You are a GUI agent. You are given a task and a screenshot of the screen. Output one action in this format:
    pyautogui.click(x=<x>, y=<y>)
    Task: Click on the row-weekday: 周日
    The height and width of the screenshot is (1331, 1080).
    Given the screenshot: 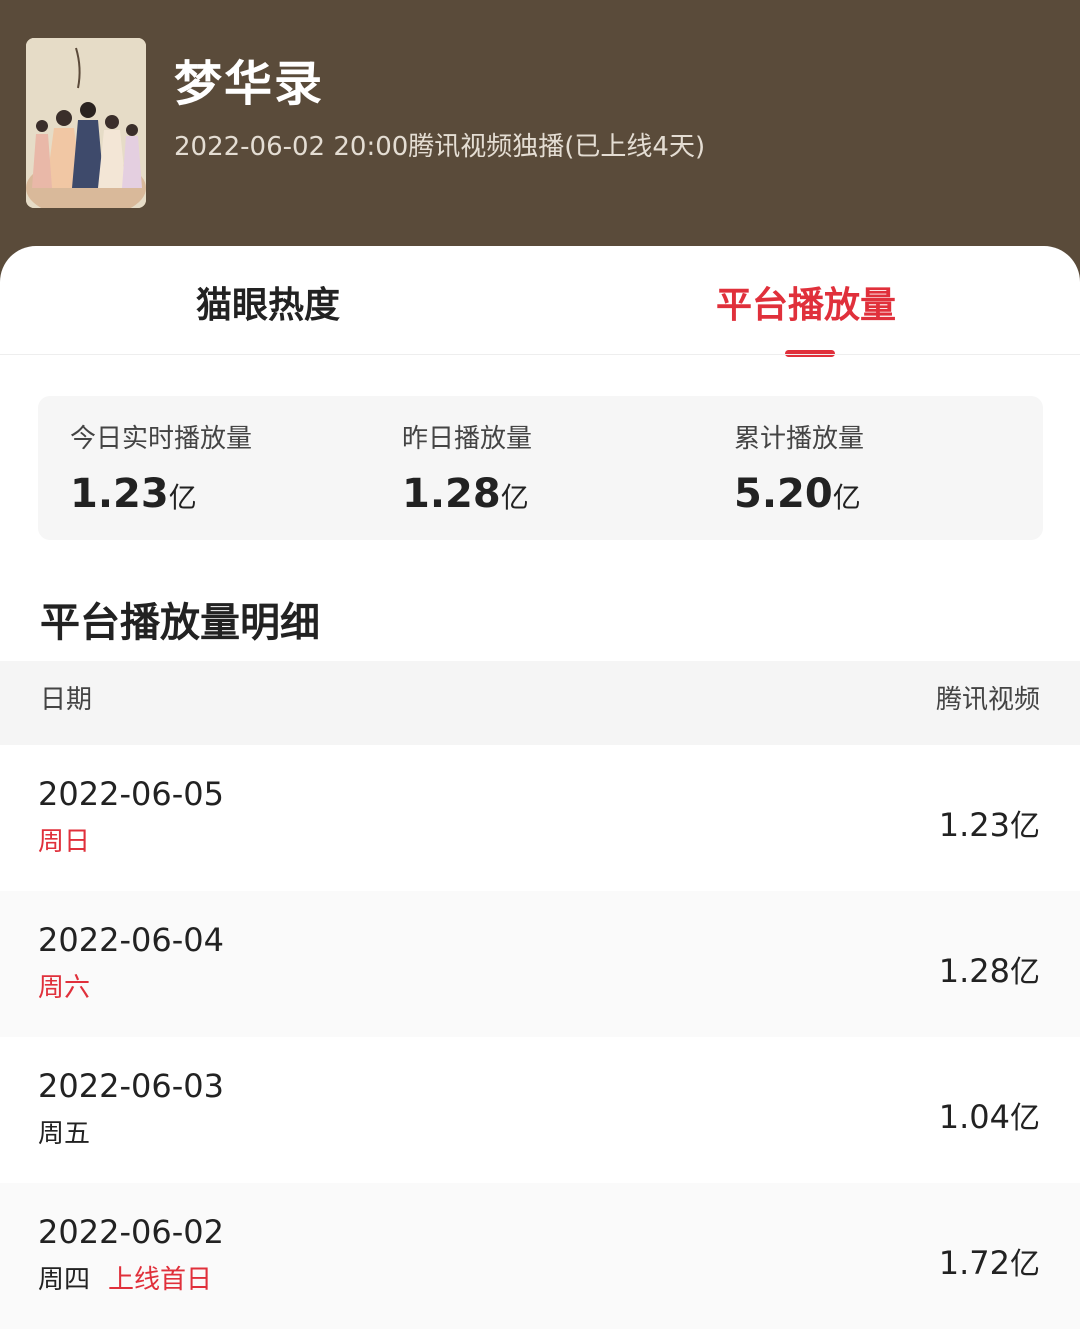 What is the action you would take?
    pyautogui.click(x=64, y=842)
    